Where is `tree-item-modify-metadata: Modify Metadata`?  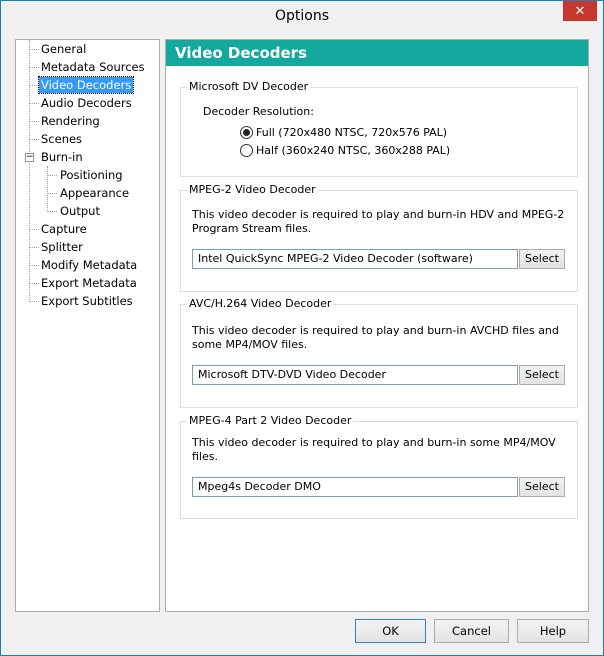 tree-item-modify-metadata: Modify Metadata is located at coordinates (89, 265).